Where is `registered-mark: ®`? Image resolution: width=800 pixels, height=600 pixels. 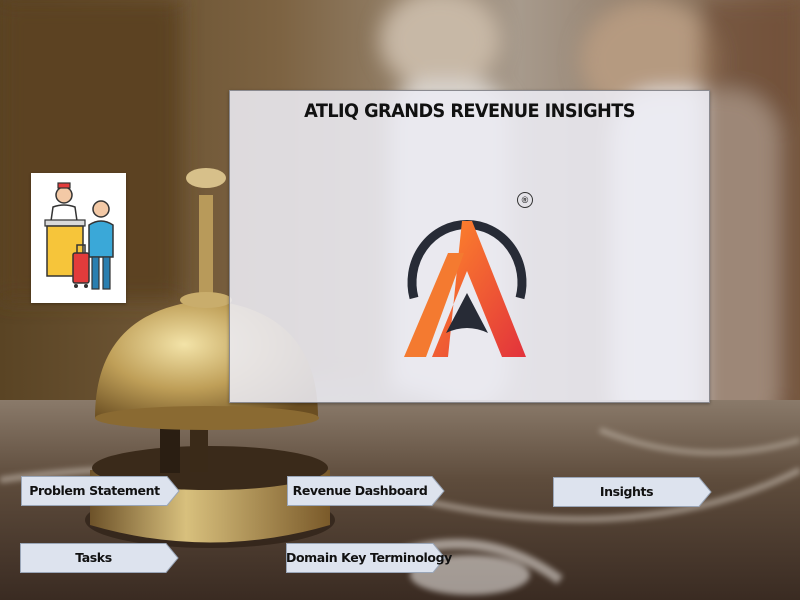
registered-mark: ® is located at coordinates (525, 200).